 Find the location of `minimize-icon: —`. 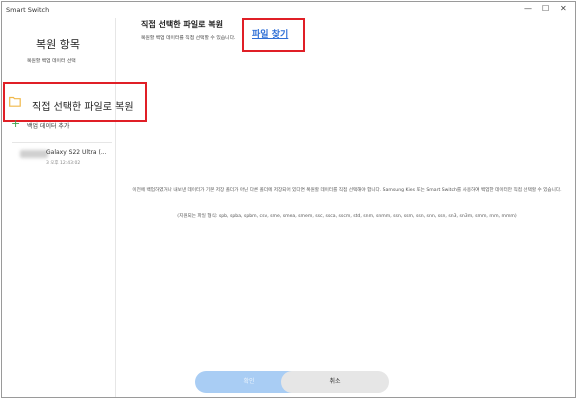

minimize-icon: — is located at coordinates (528, 9).